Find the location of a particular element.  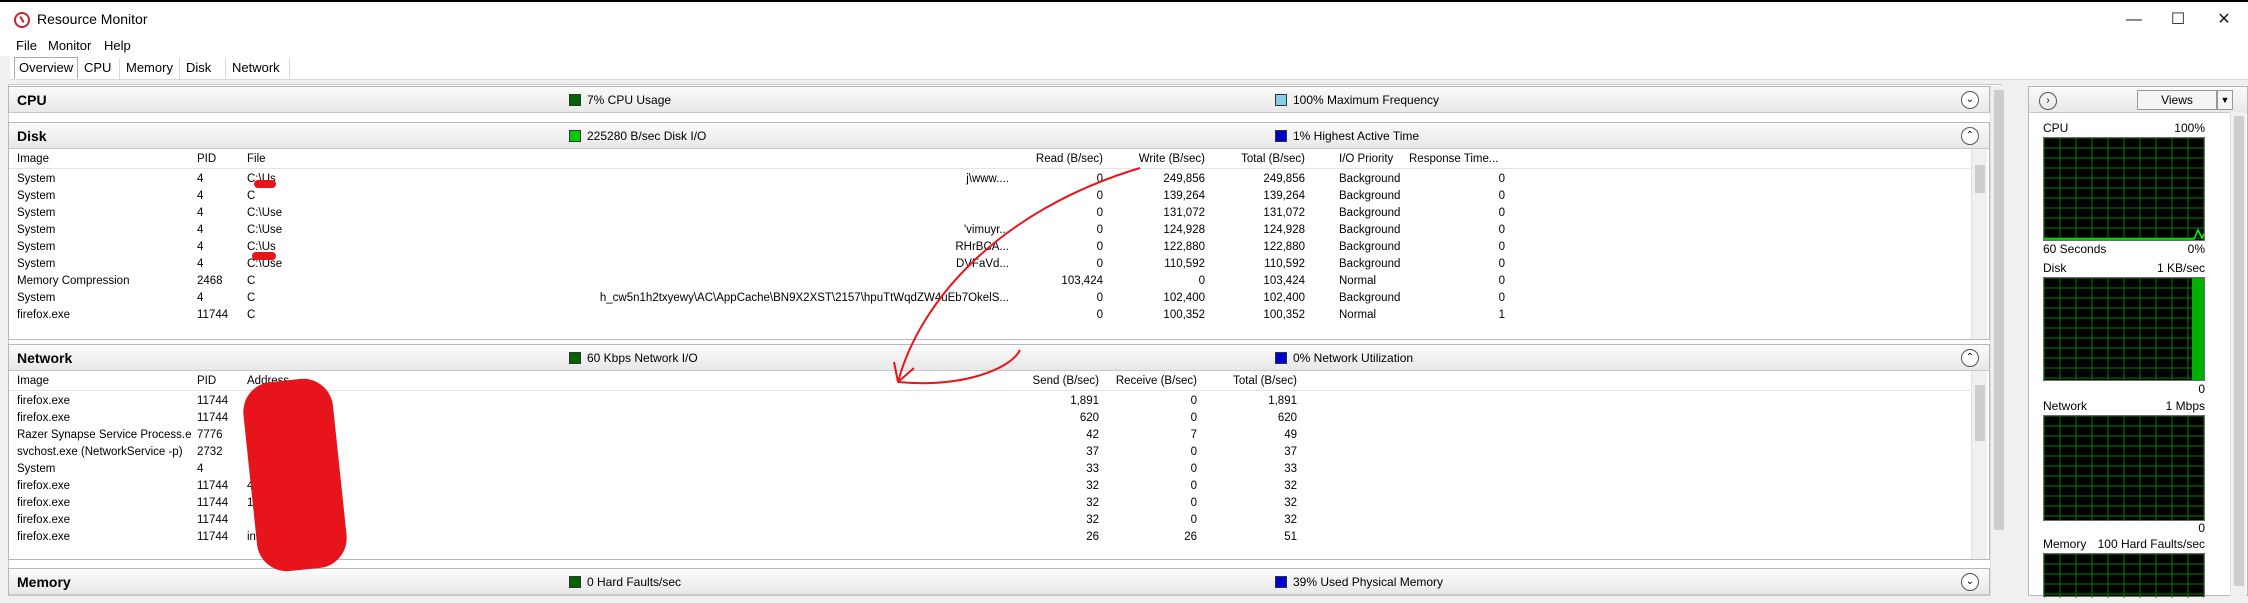

graph-label: Disk is located at coordinates (2055, 268).